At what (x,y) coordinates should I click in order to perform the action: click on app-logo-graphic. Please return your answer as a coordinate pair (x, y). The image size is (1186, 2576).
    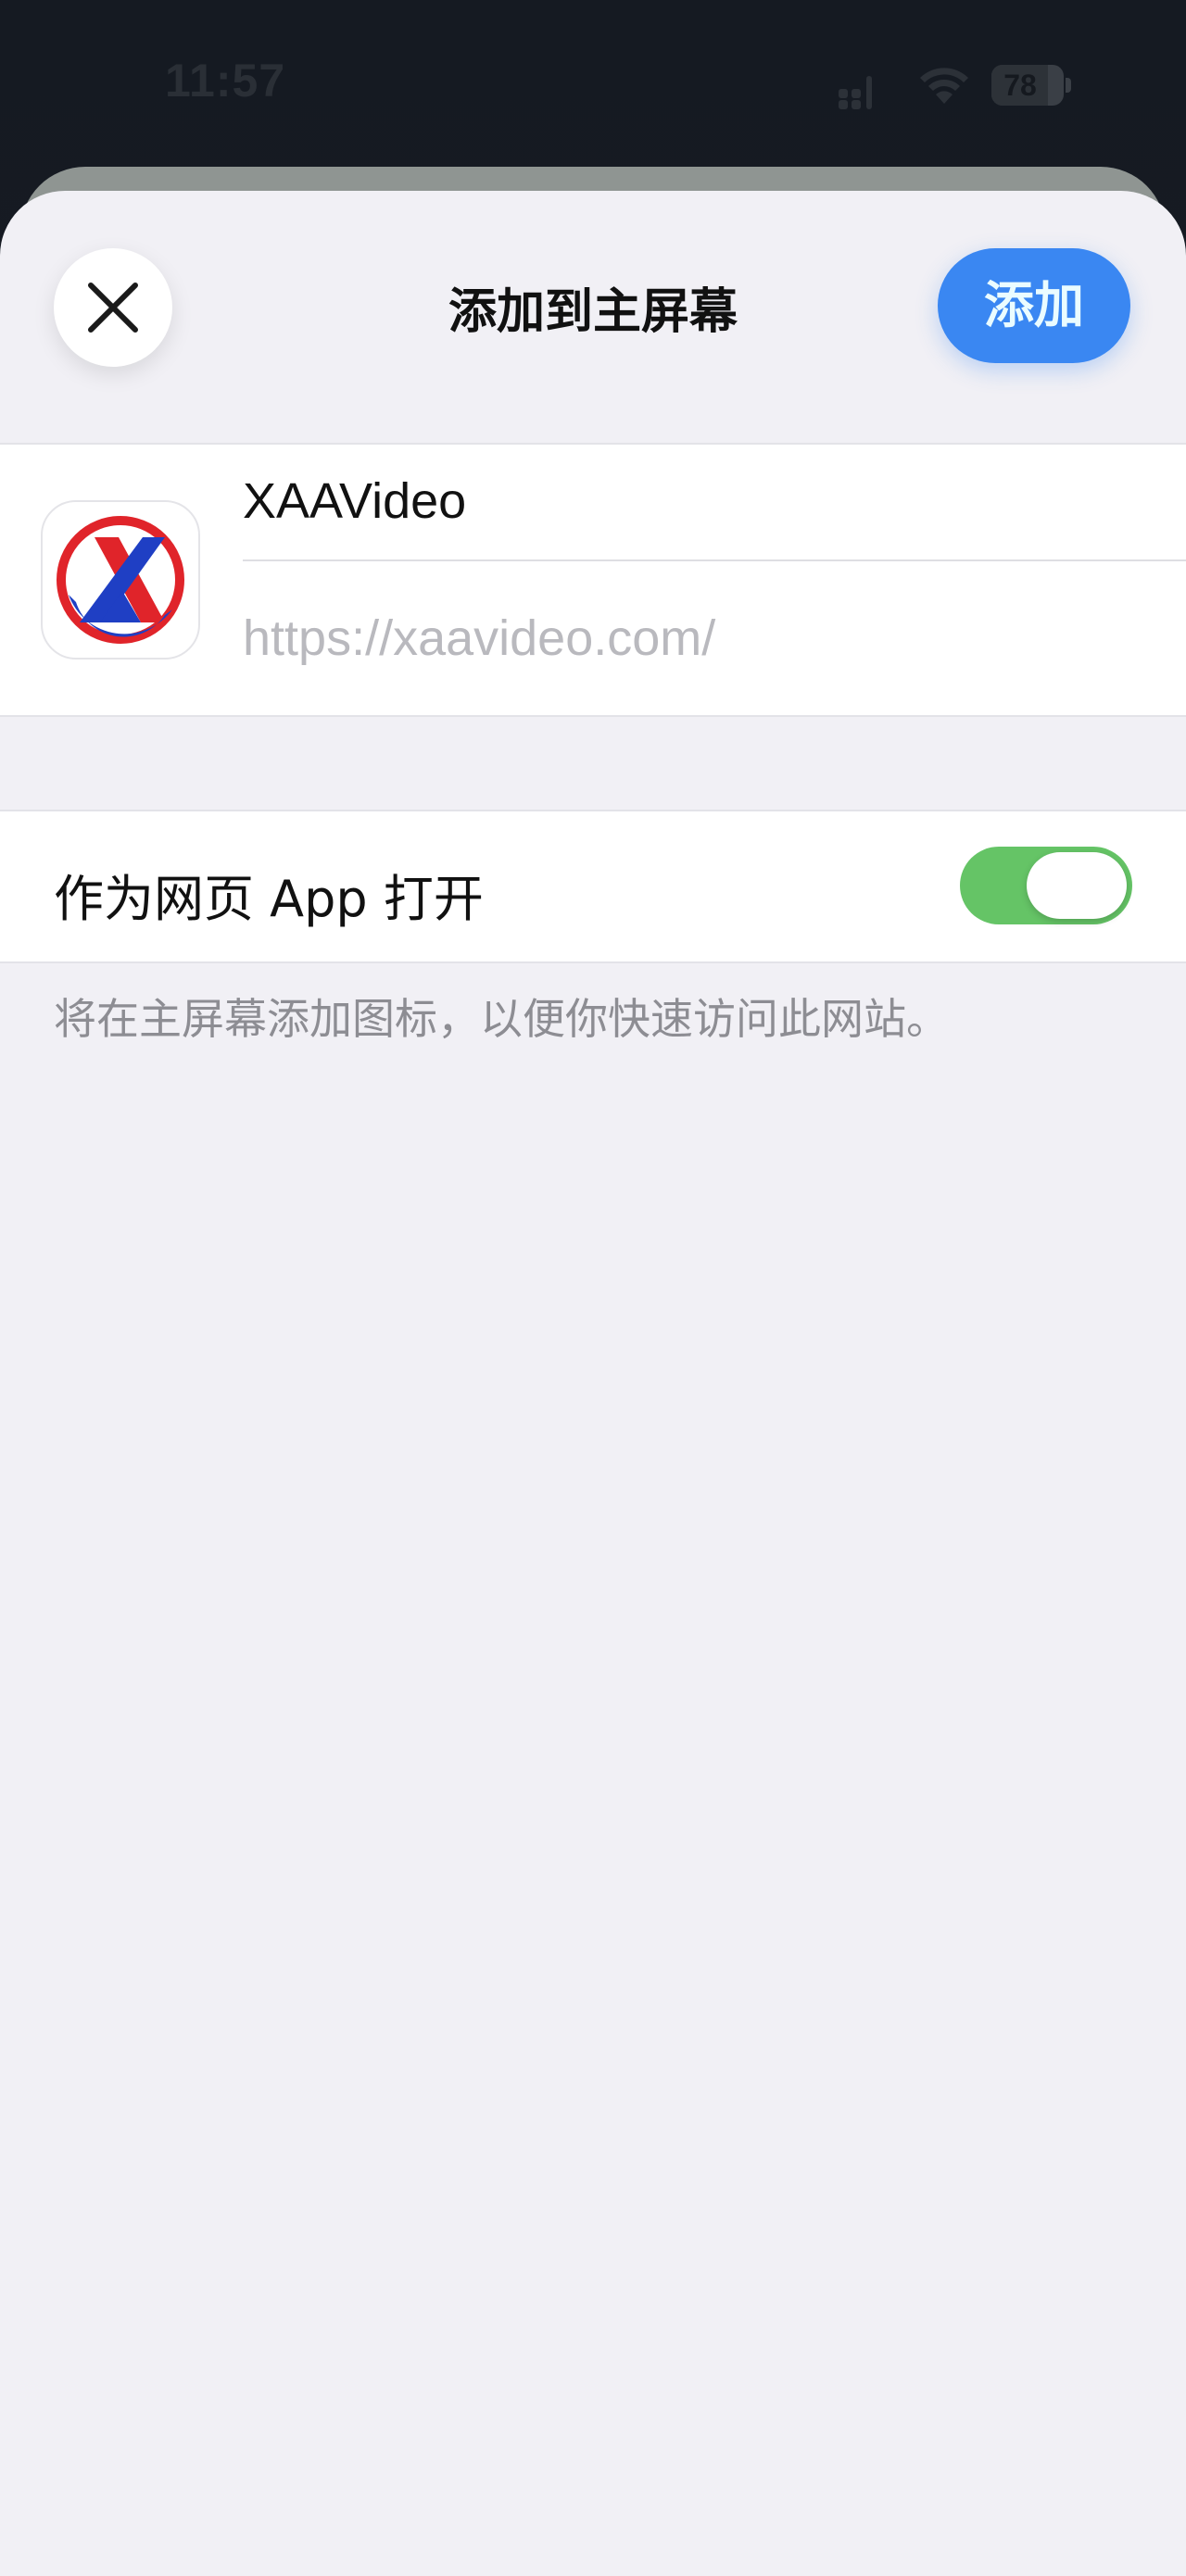
    Looking at the image, I should click on (120, 580).